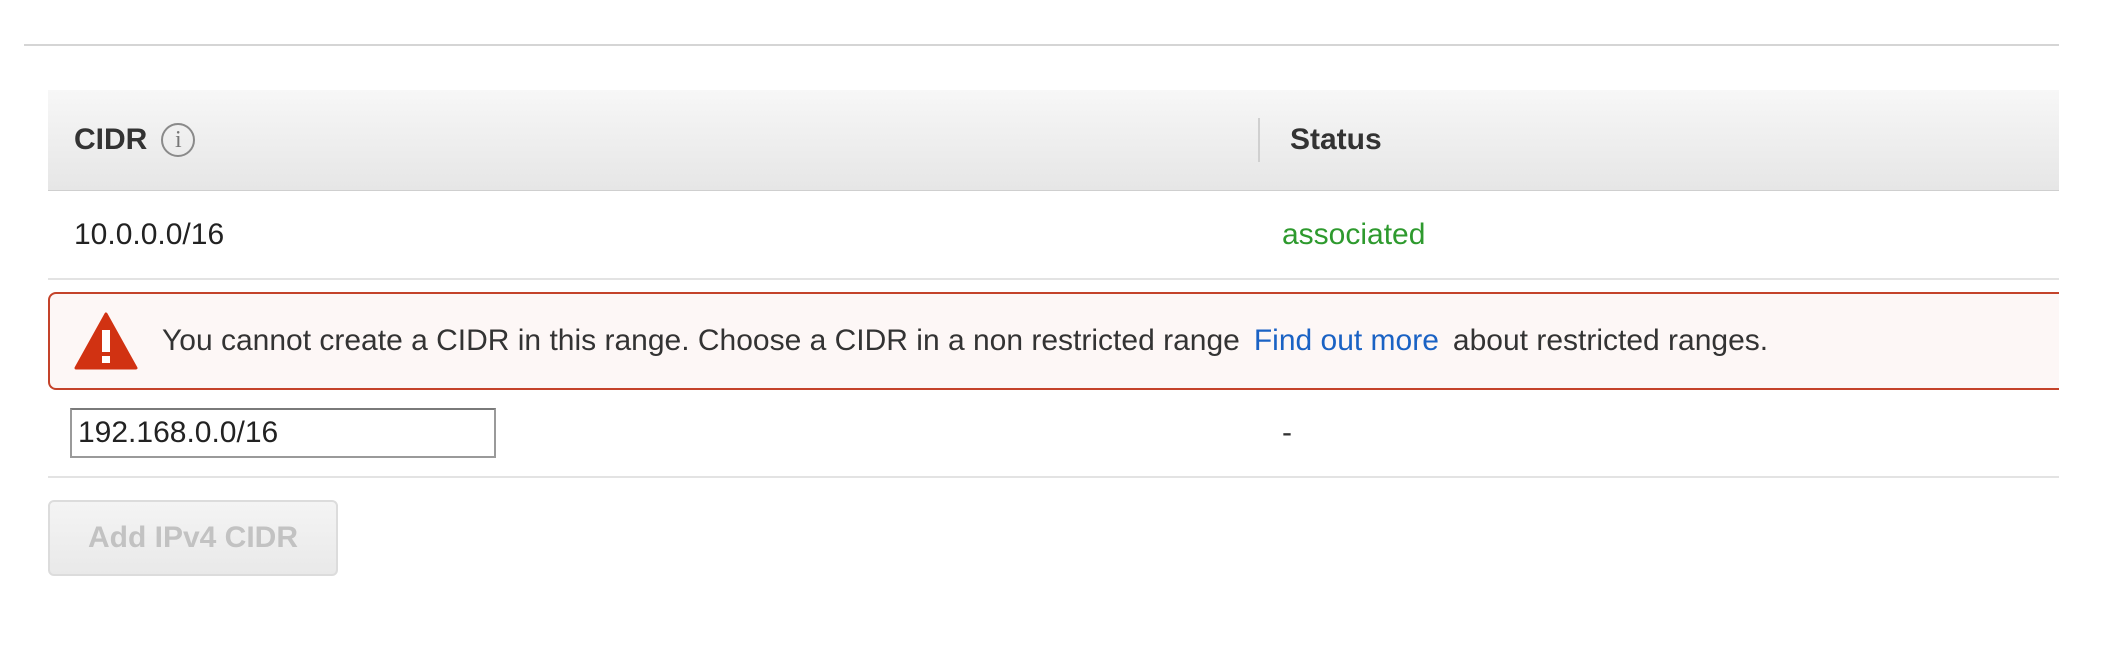  What do you see at coordinates (1610, 340) in the screenshot?
I see `error-message-suffix: about restricted ranges.` at bounding box center [1610, 340].